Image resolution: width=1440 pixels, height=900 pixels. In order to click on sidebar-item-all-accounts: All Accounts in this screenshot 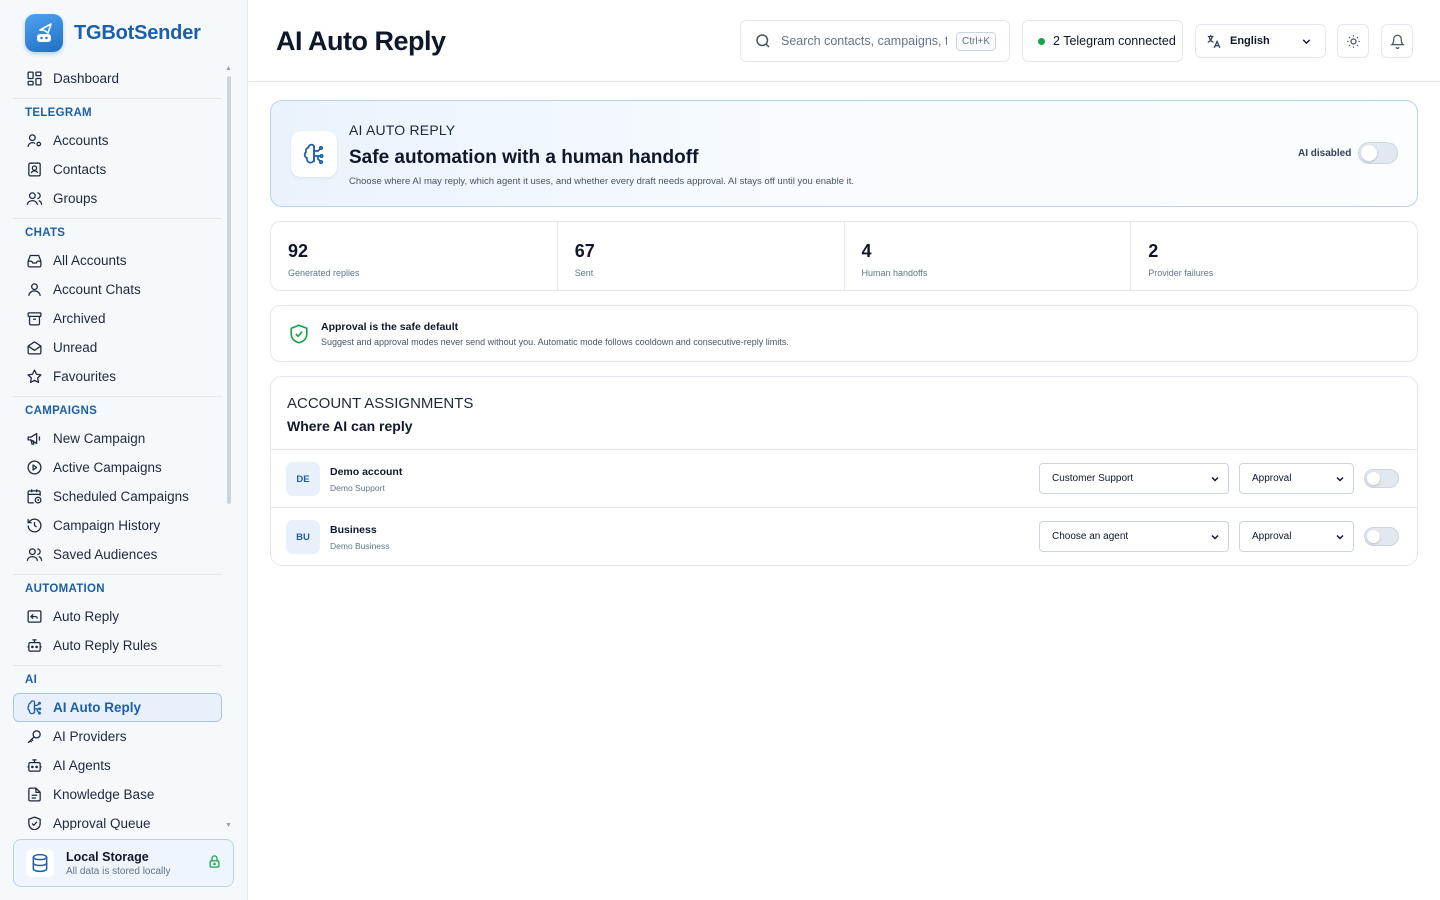, I will do `click(117, 260)`.